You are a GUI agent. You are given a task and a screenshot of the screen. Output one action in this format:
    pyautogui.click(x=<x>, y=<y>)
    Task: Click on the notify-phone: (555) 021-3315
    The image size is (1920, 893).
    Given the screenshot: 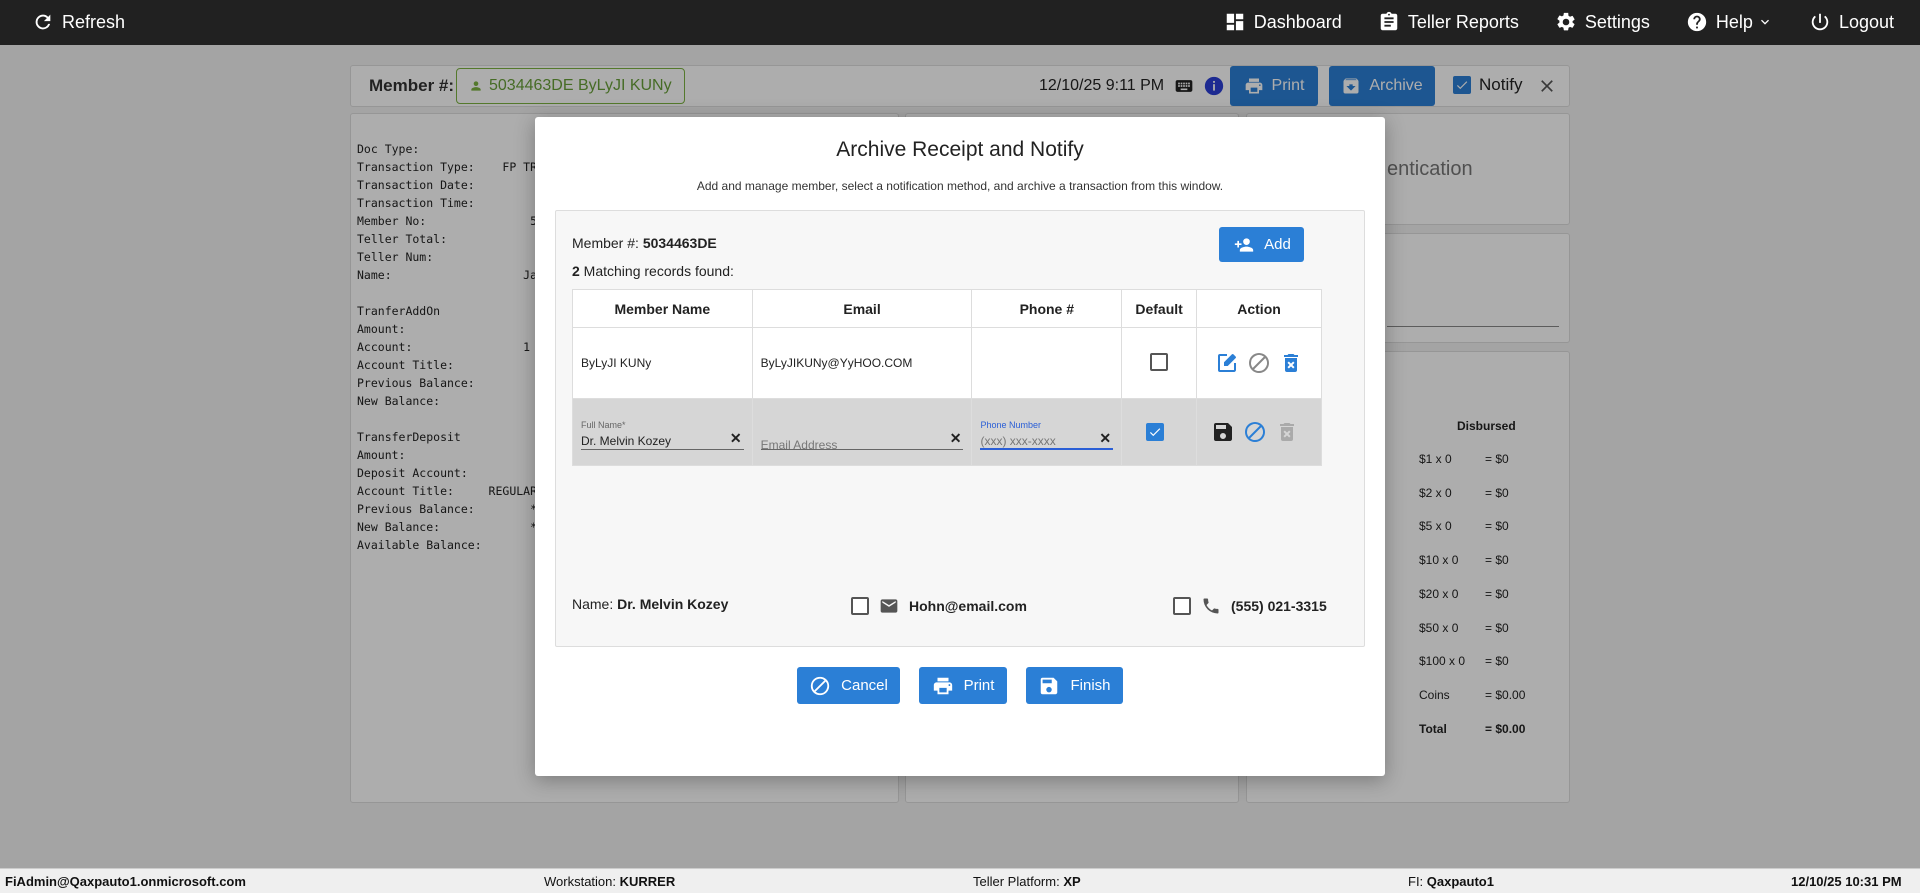 What is the action you would take?
    pyautogui.click(x=1279, y=606)
    